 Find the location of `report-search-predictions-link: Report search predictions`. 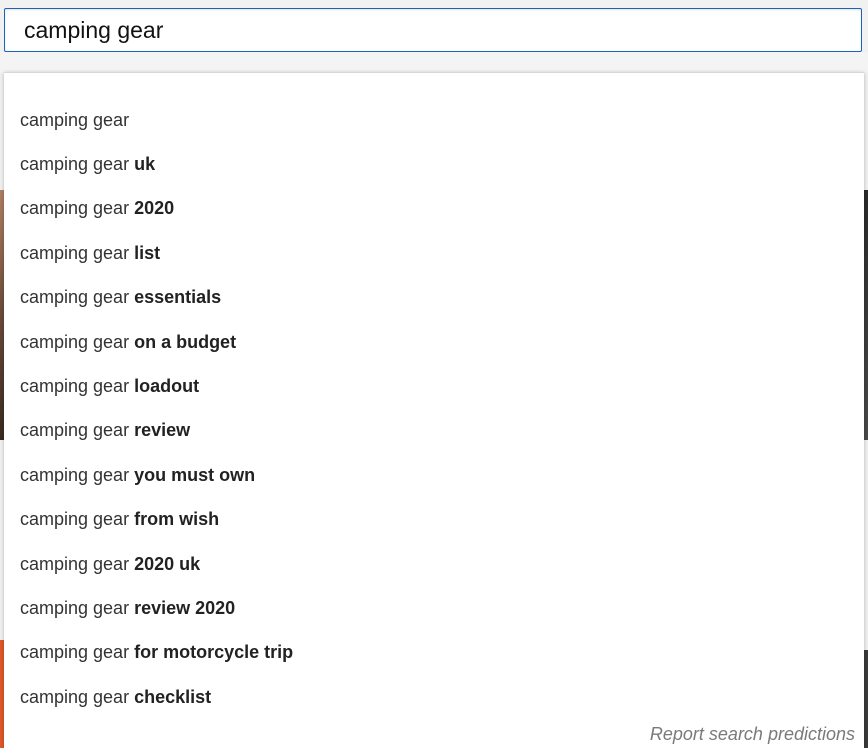

report-search-predictions-link: Report search predictions is located at coordinates (752, 734).